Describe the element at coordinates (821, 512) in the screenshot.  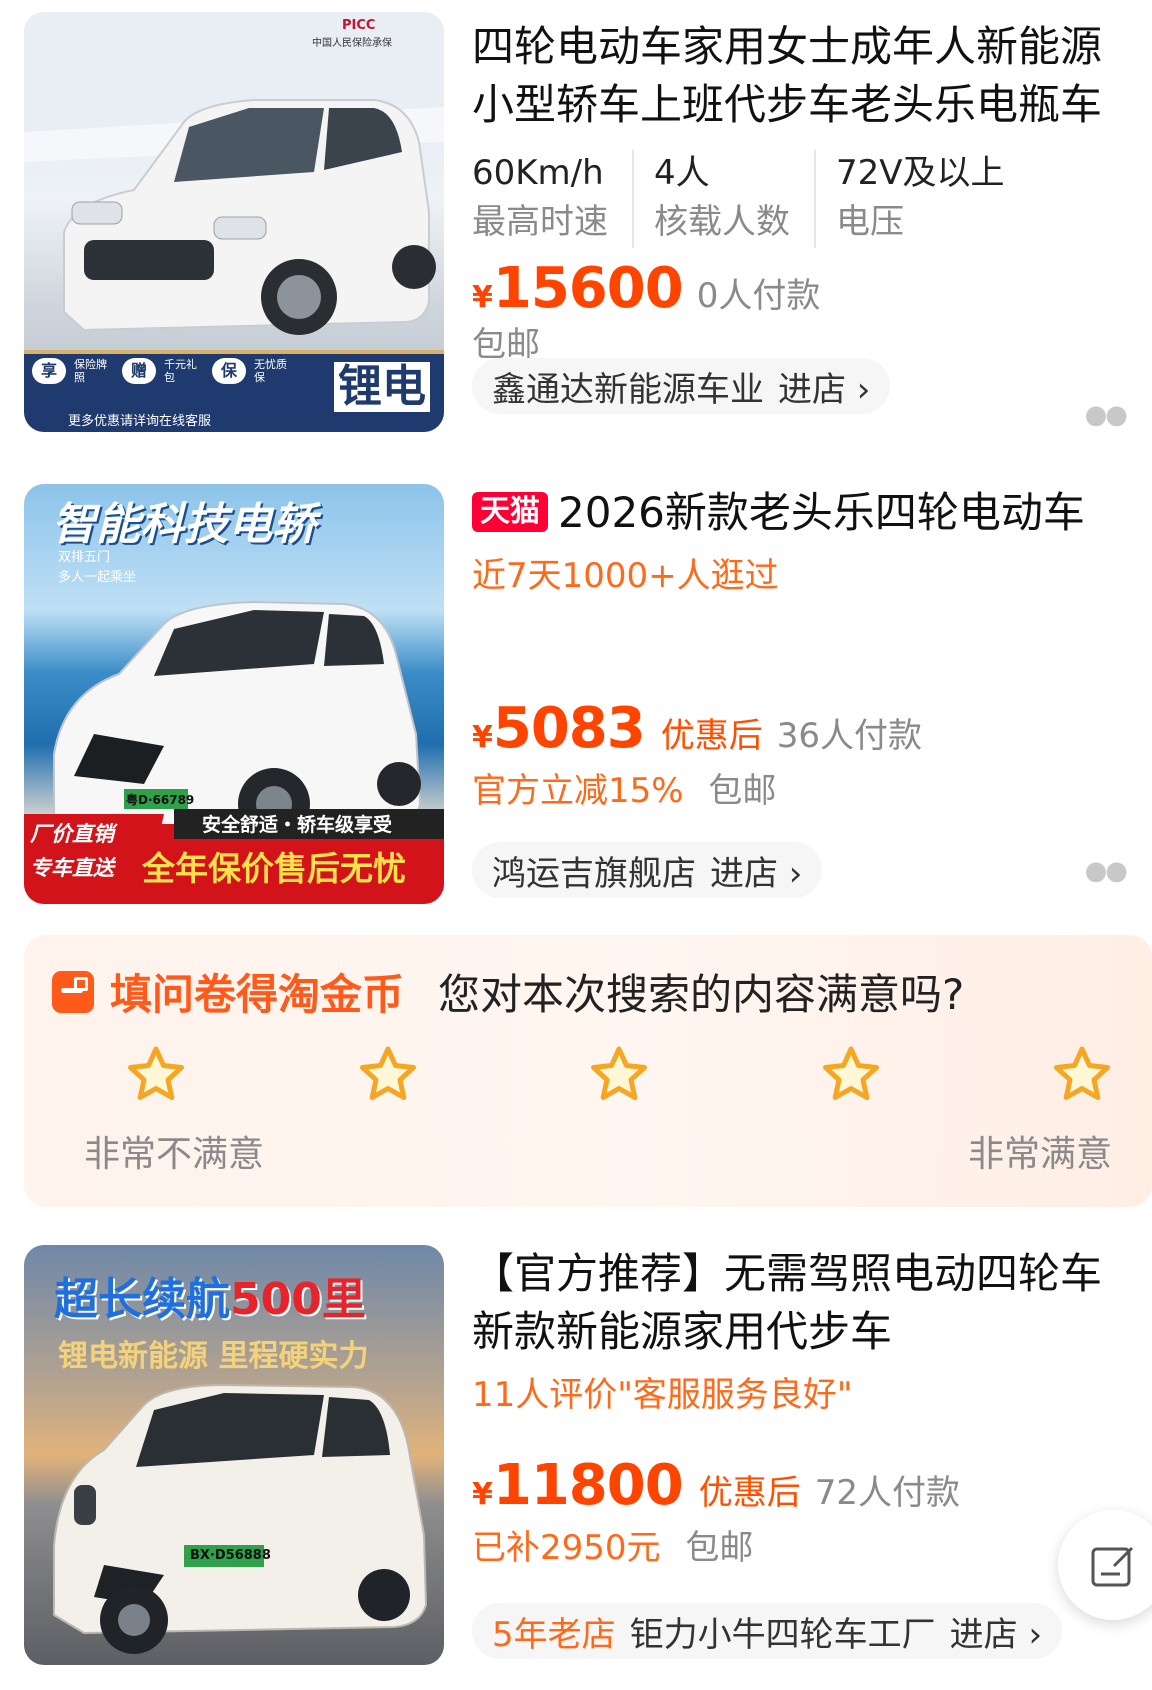
I see `title-text: 2026新款老头乐四轮电动车` at that location.